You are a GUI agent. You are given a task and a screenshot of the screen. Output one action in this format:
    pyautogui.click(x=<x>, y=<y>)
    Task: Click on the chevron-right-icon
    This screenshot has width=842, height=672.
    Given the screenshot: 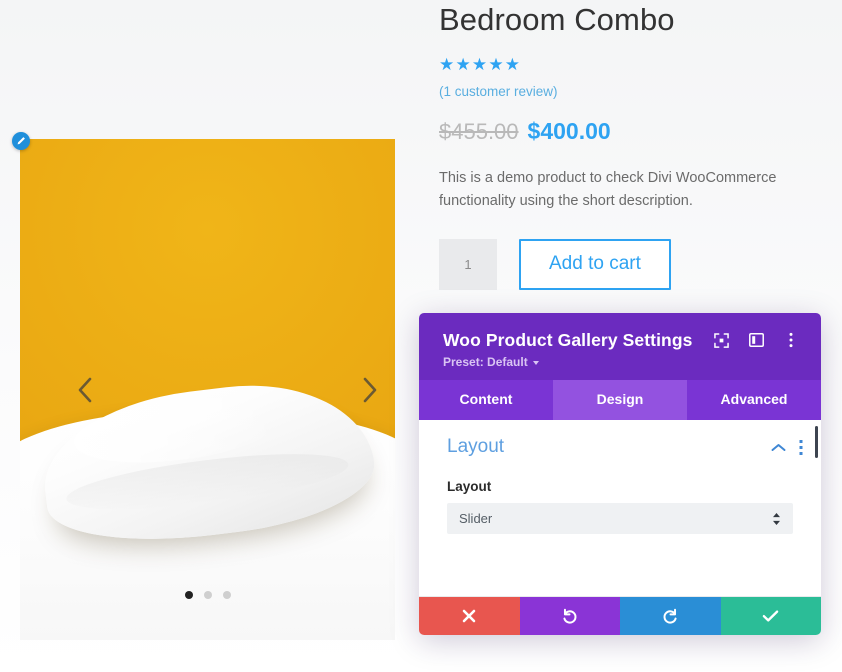 What is the action you would take?
    pyautogui.click(x=370, y=390)
    